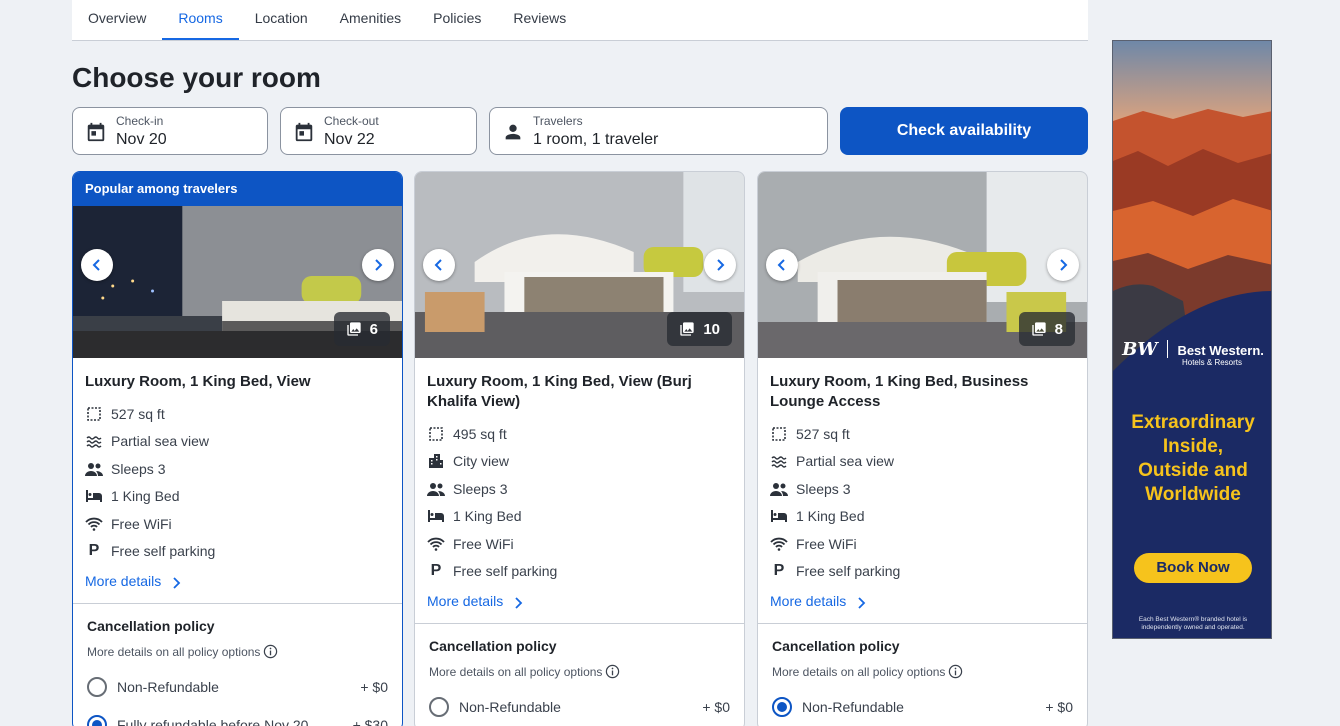 The height and width of the screenshot is (726, 1340). I want to click on room-photo: 8, so click(922, 265).